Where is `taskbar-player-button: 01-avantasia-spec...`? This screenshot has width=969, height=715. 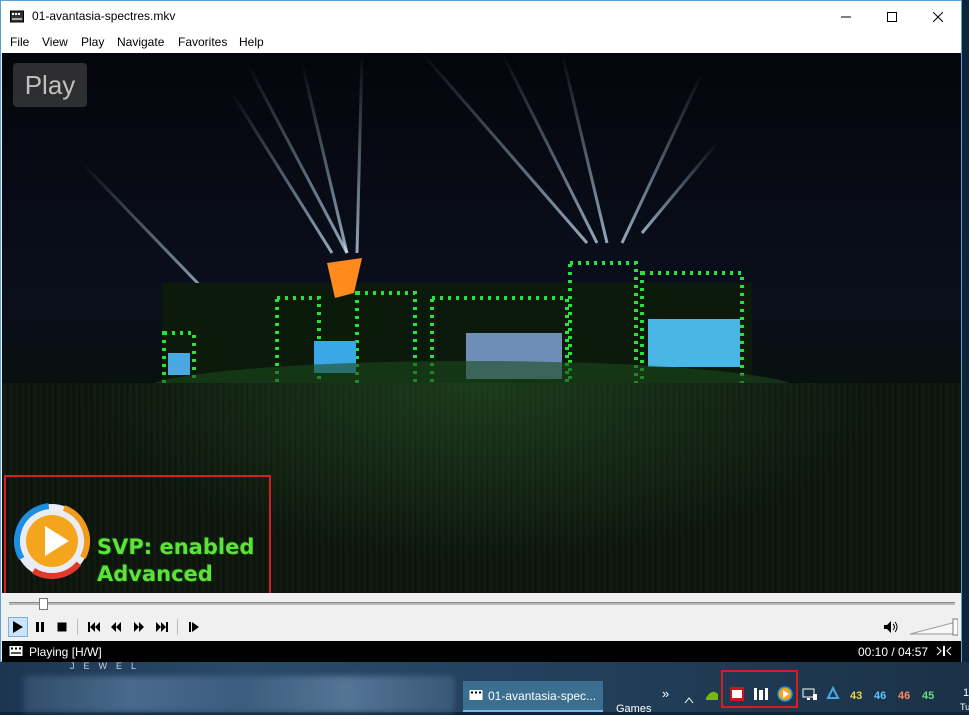 taskbar-player-button: 01-avantasia-spec... is located at coordinates (533, 696).